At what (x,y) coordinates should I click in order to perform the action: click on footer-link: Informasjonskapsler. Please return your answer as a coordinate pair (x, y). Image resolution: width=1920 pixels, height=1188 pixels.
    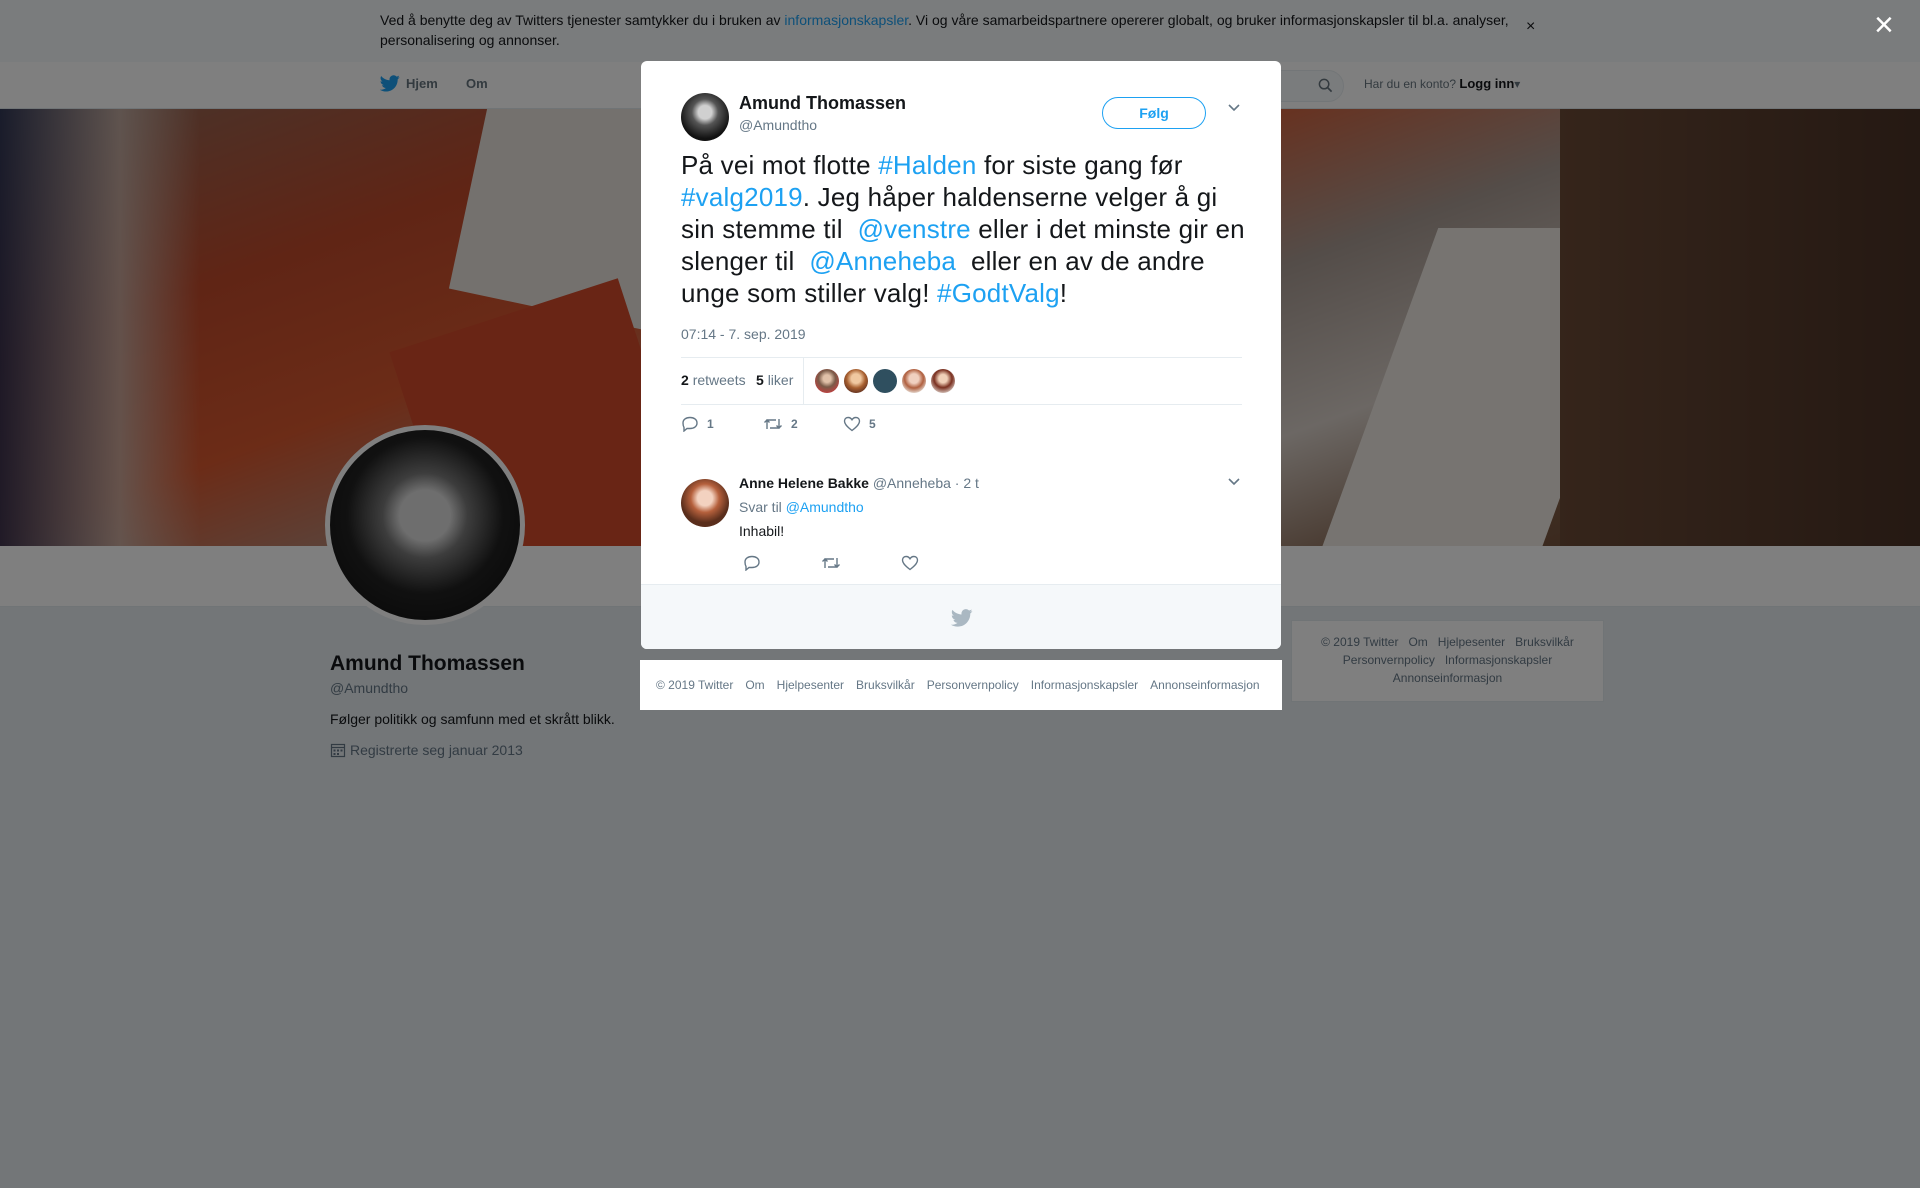
    Looking at the image, I should click on (1084, 685).